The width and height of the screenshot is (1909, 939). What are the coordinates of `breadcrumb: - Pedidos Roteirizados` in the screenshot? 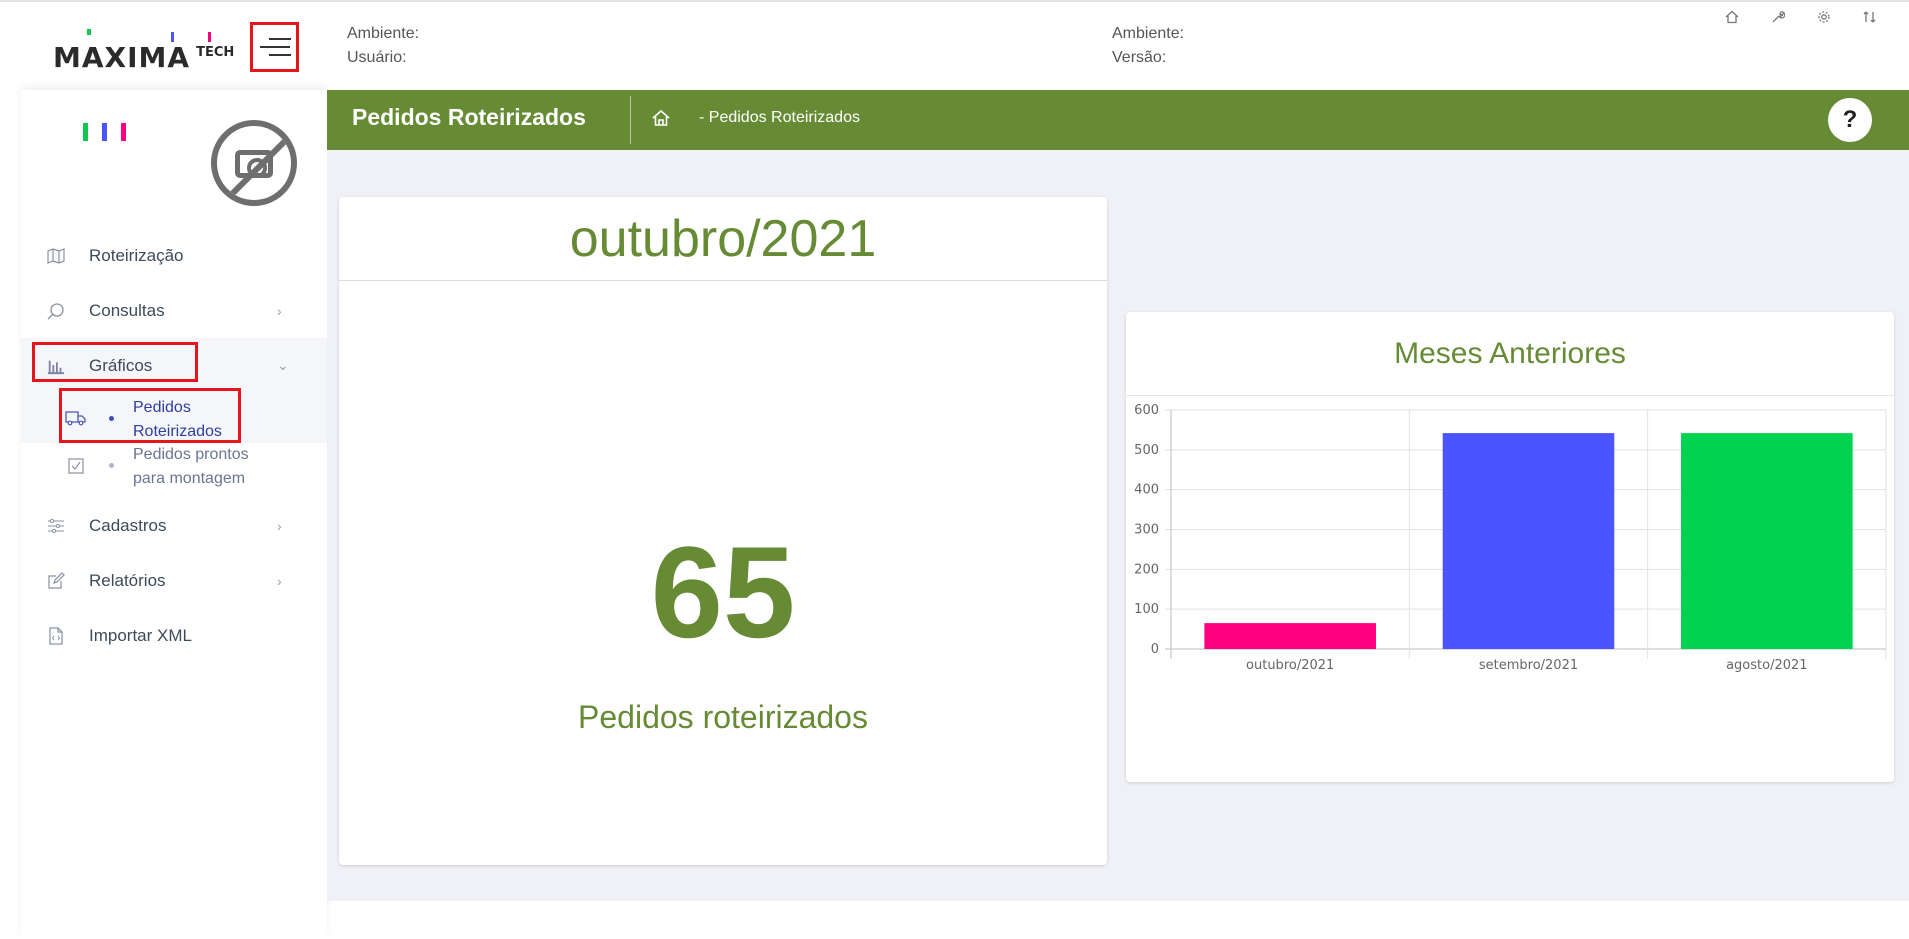 It's located at (779, 118).